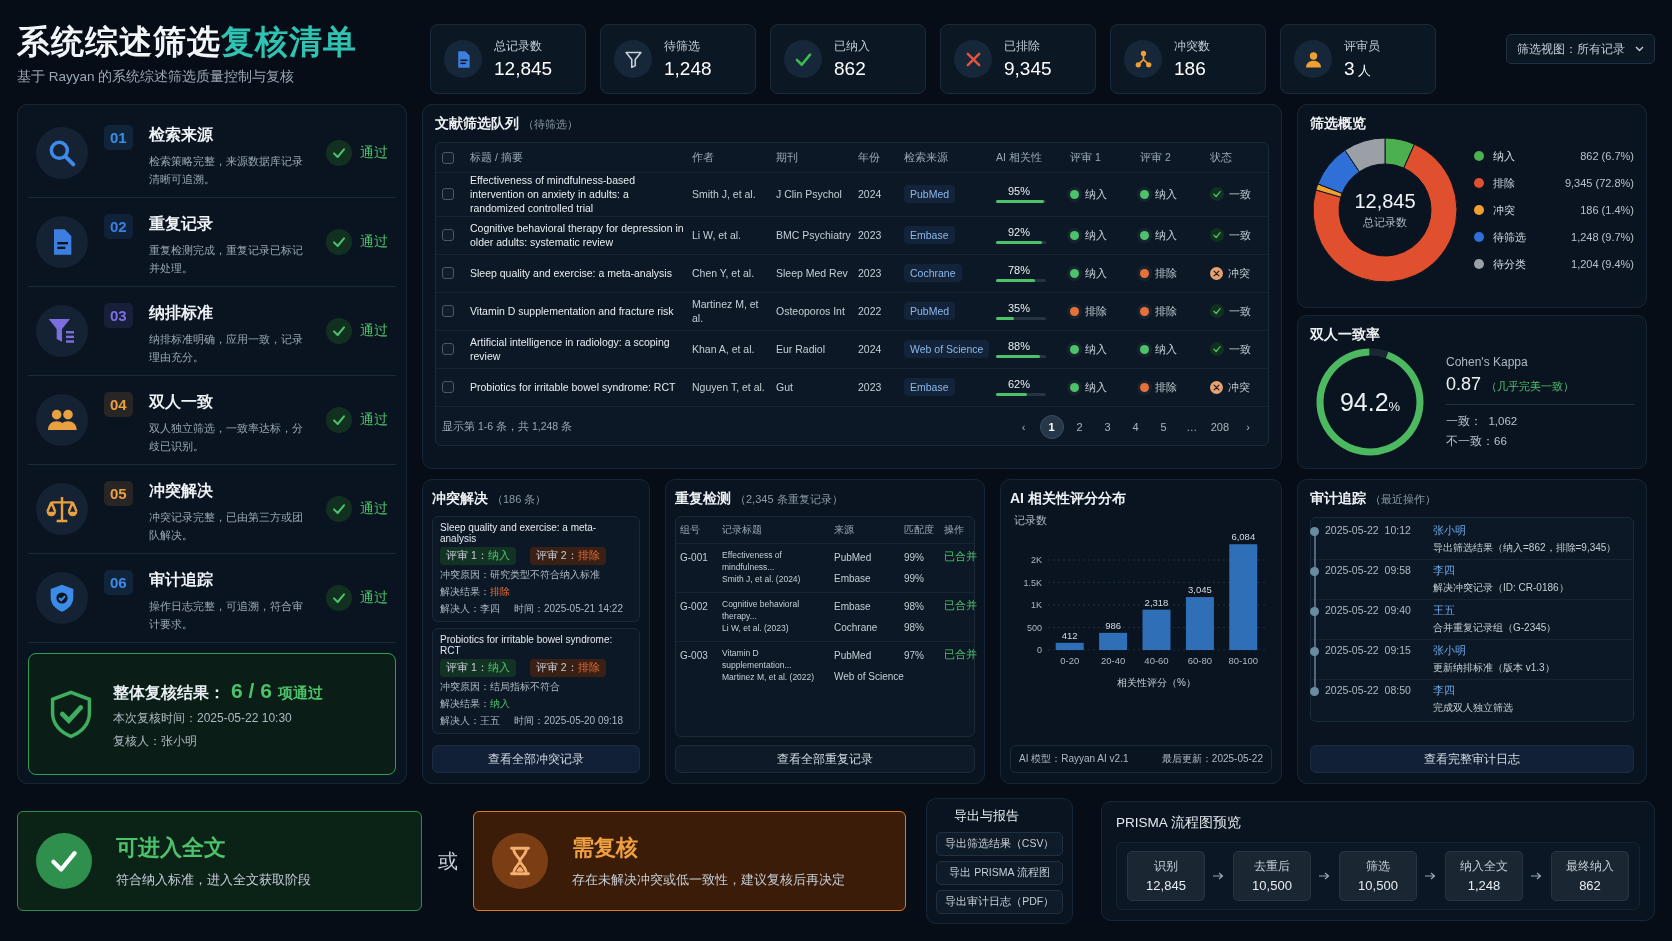  I want to click on table-cell-text: Vitamin D supplementation and fracture risk, so click(572, 311).